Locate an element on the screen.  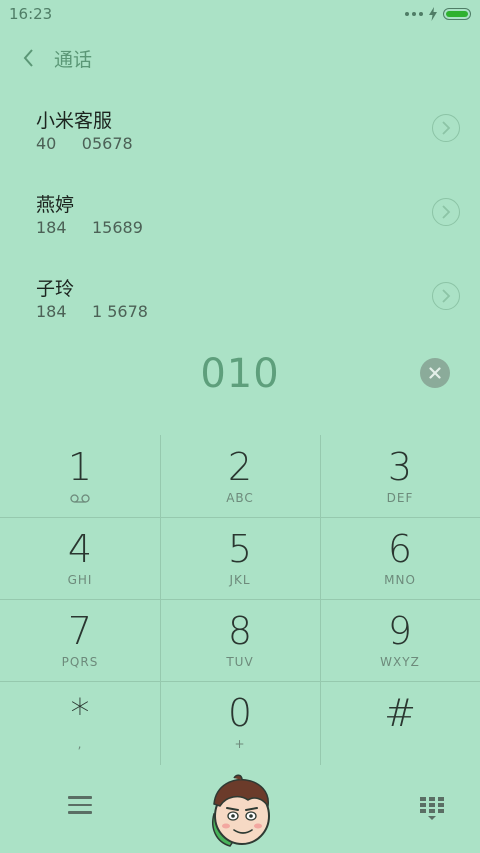
key-8: 8 TUV is located at coordinates (240, 640).